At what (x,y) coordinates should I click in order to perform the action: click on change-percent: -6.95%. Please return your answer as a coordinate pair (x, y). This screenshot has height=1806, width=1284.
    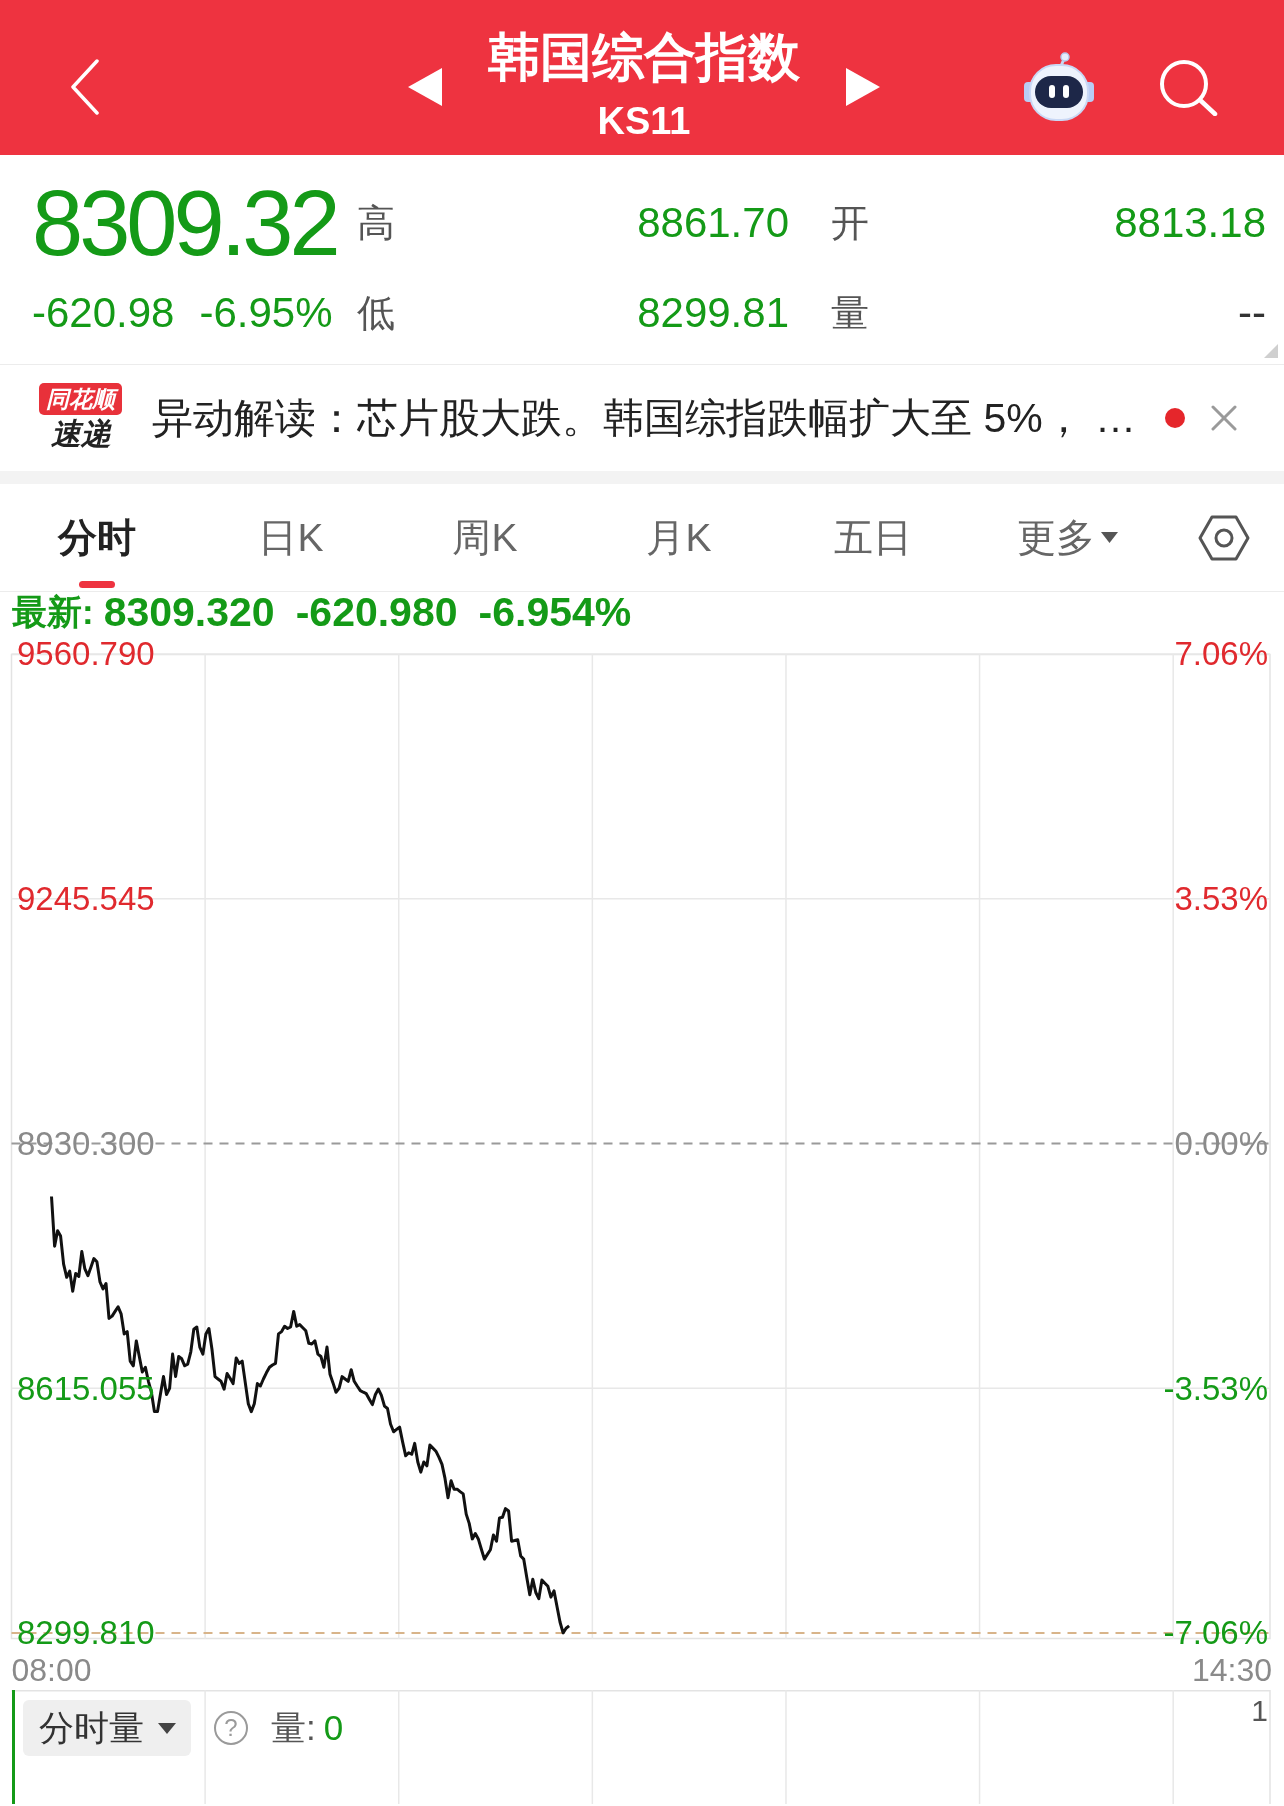
    Looking at the image, I should click on (266, 313).